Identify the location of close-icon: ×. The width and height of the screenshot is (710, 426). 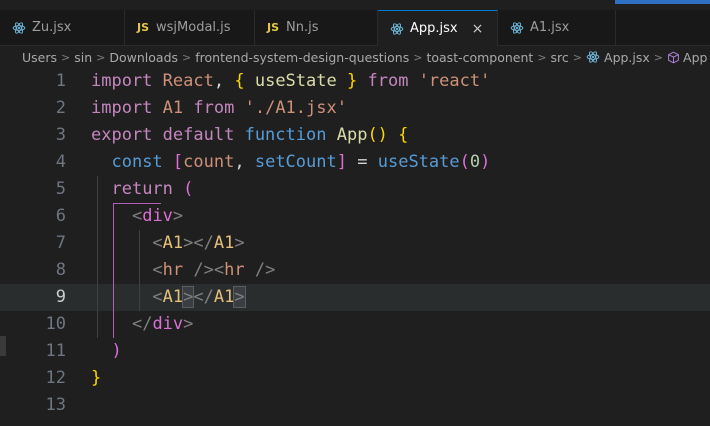
(478, 29).